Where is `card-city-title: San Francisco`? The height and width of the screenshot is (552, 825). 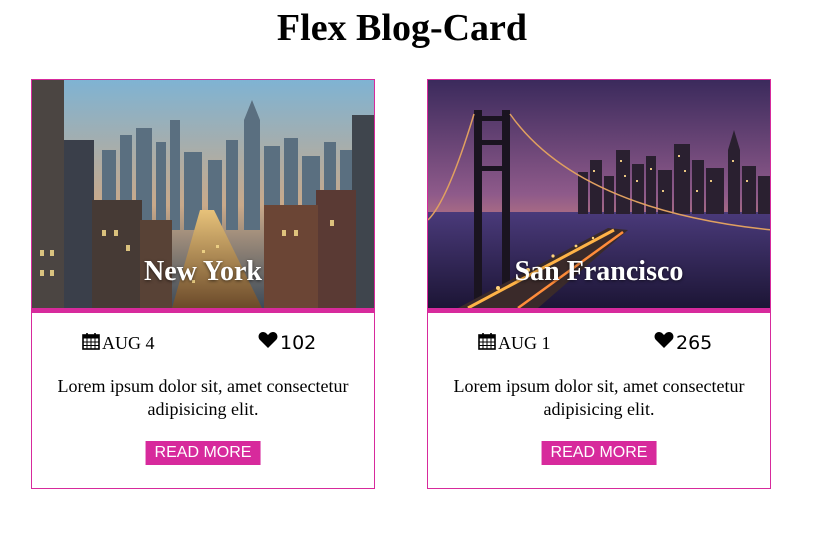 card-city-title: San Francisco is located at coordinates (599, 271).